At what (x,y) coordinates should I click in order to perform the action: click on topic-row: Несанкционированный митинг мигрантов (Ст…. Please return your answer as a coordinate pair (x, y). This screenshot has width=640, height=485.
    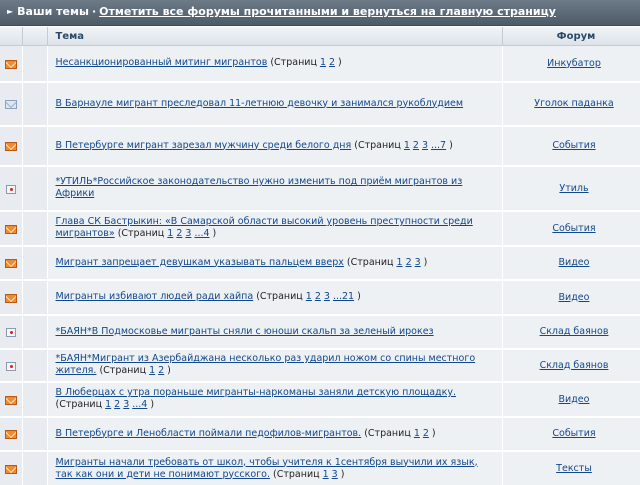
    Looking at the image, I should click on (320, 64).